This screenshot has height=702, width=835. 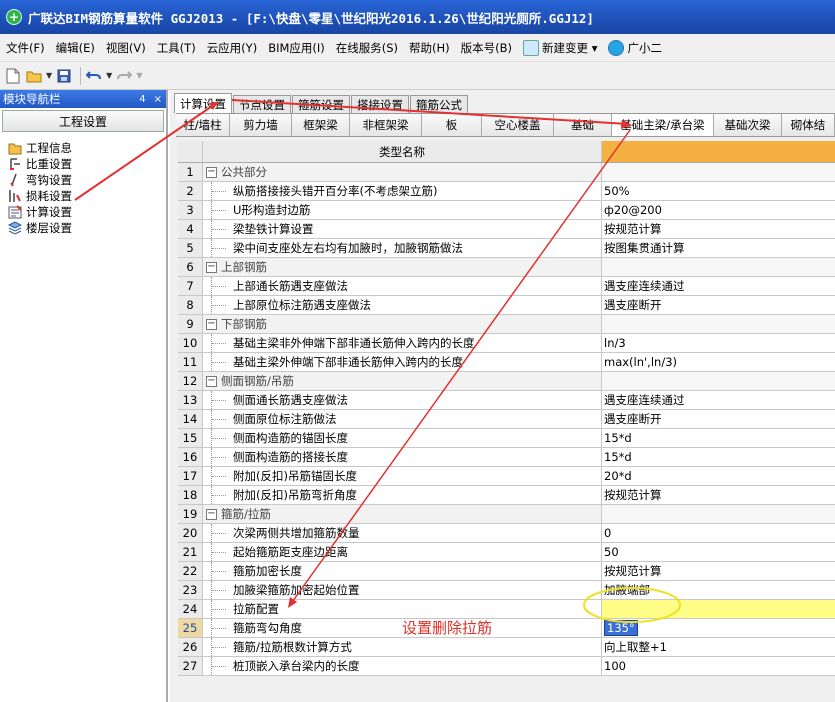 What do you see at coordinates (87, 228) in the screenshot?
I see `nav-item-floor: 楼层设置` at bounding box center [87, 228].